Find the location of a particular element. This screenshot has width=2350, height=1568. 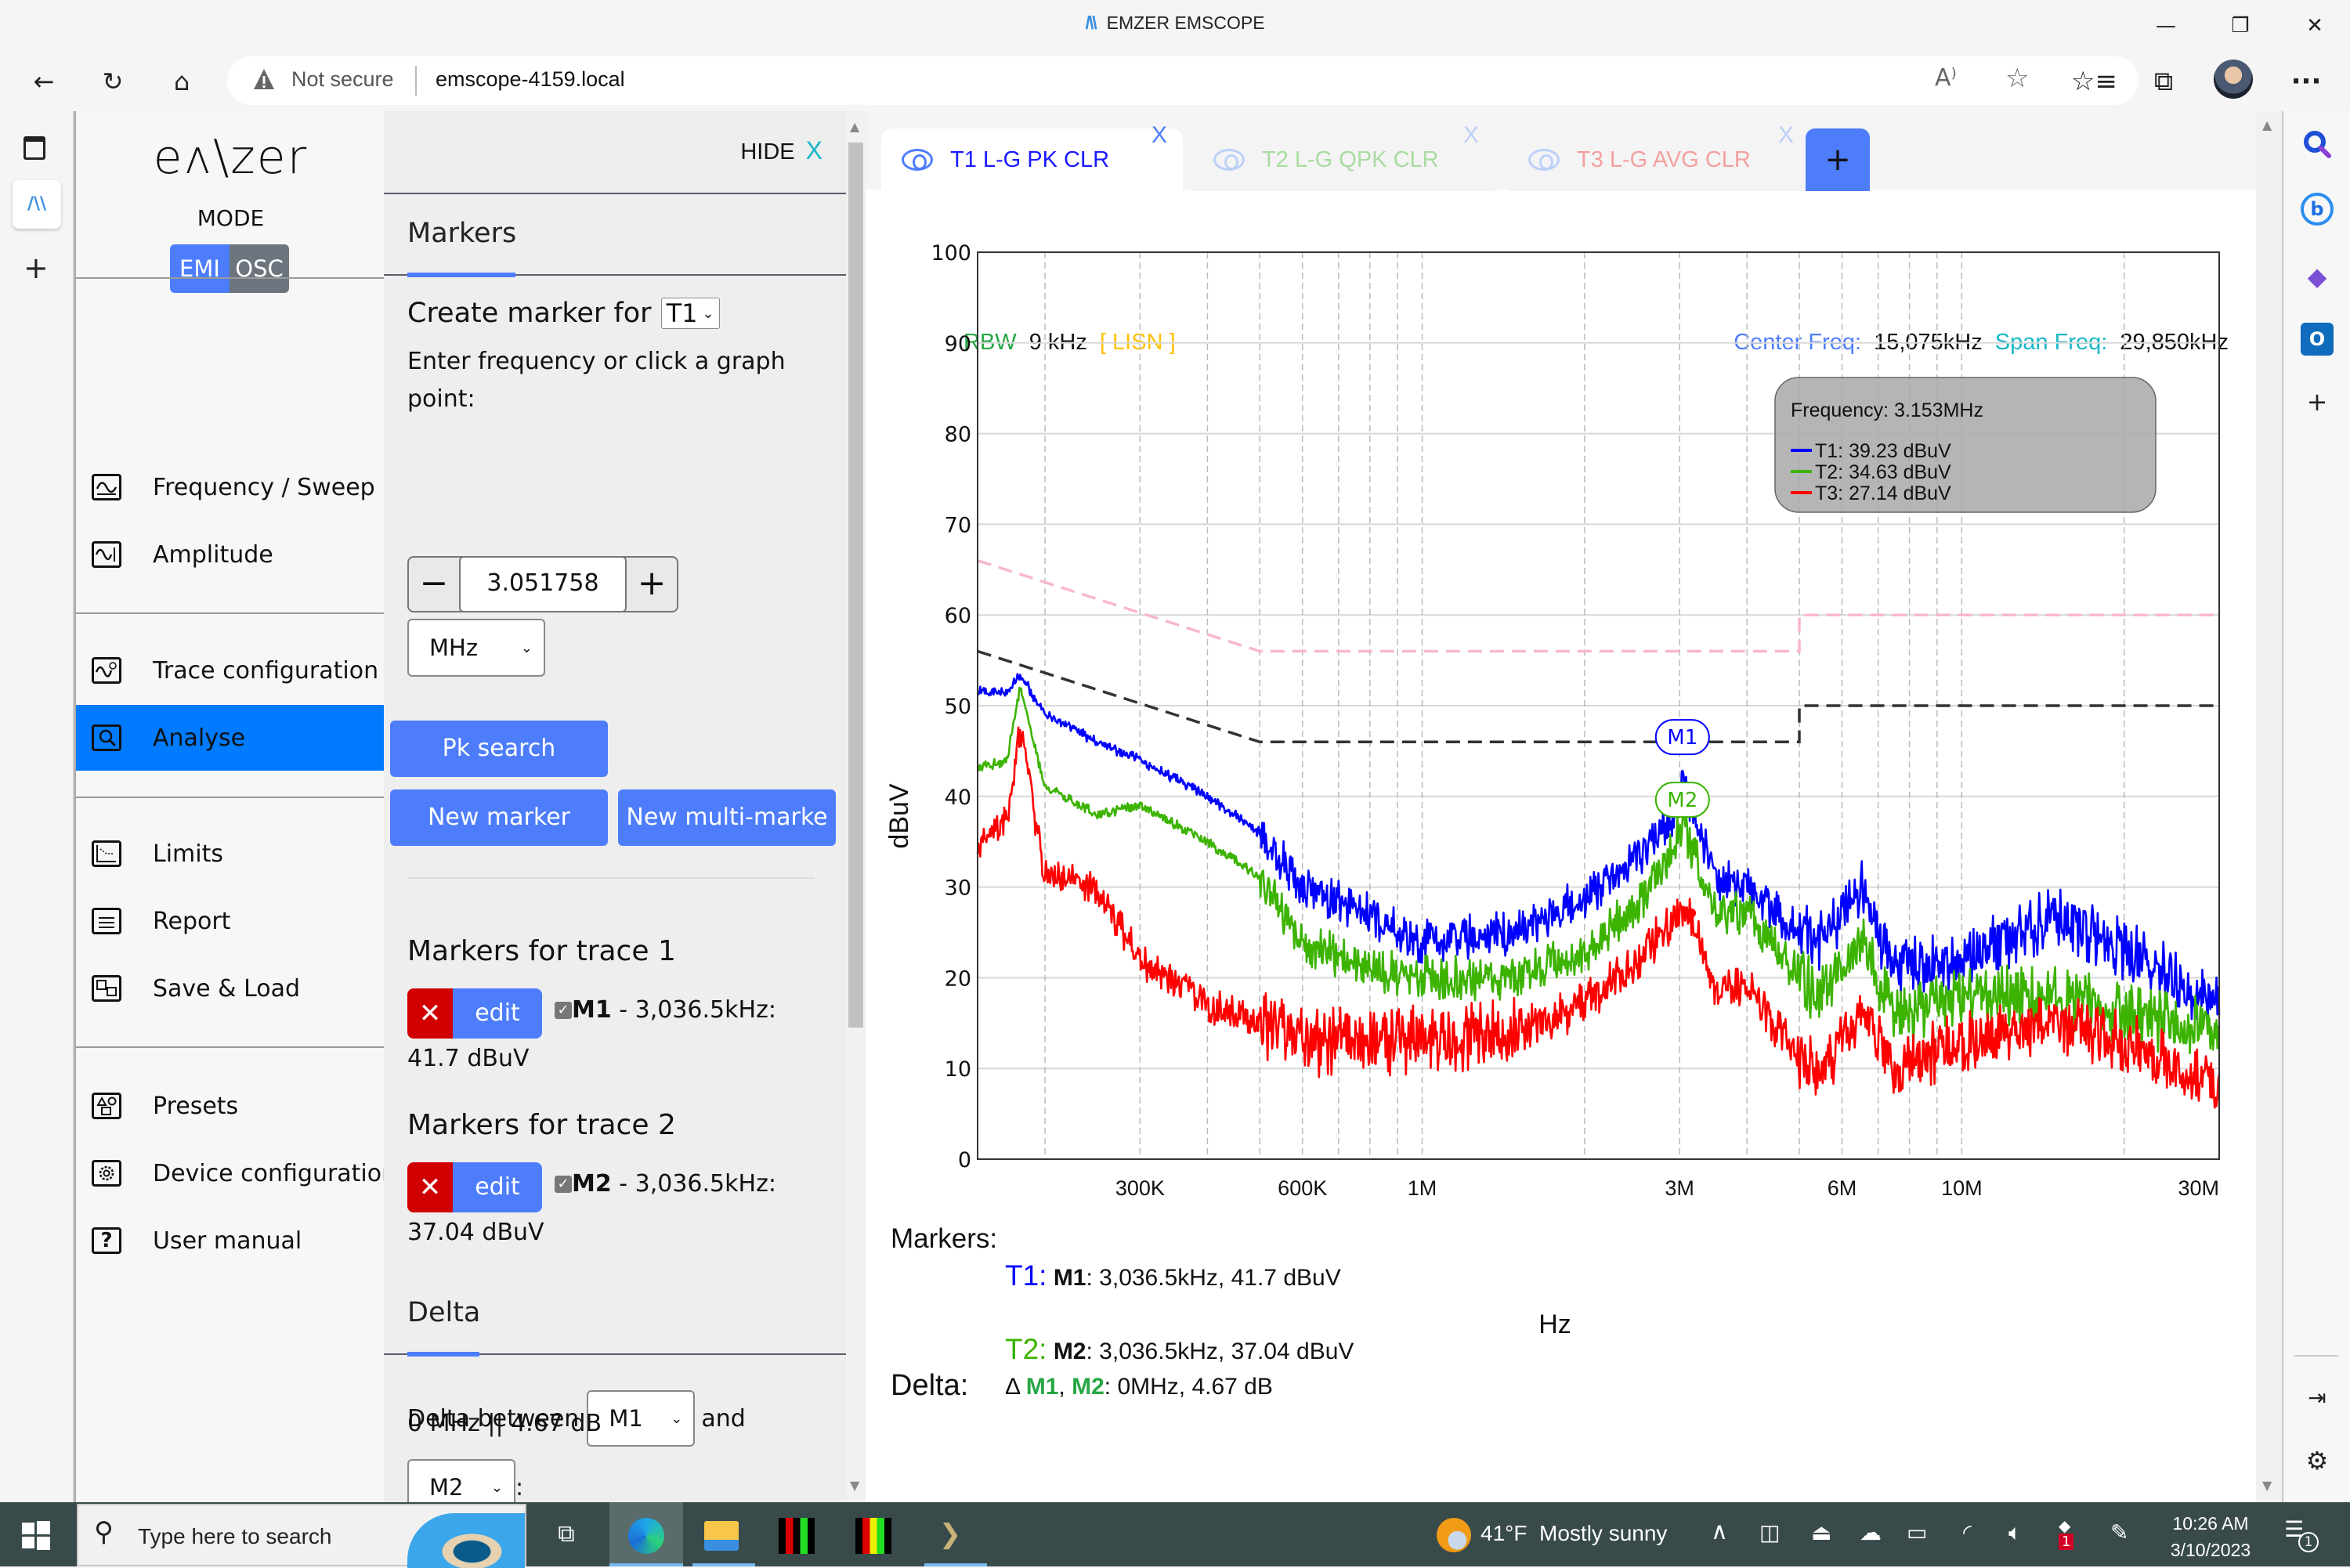

nav-item-trace-configuration: Trace configuration is located at coordinates (230, 670).